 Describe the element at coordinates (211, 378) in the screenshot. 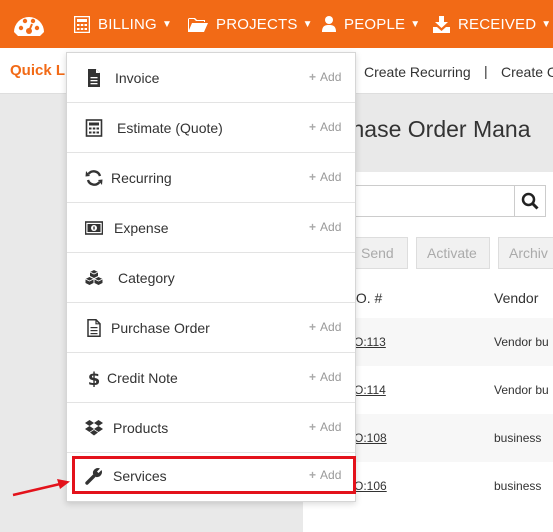

I see `menu-item-credit-note: $ Credit Note + Add` at that location.